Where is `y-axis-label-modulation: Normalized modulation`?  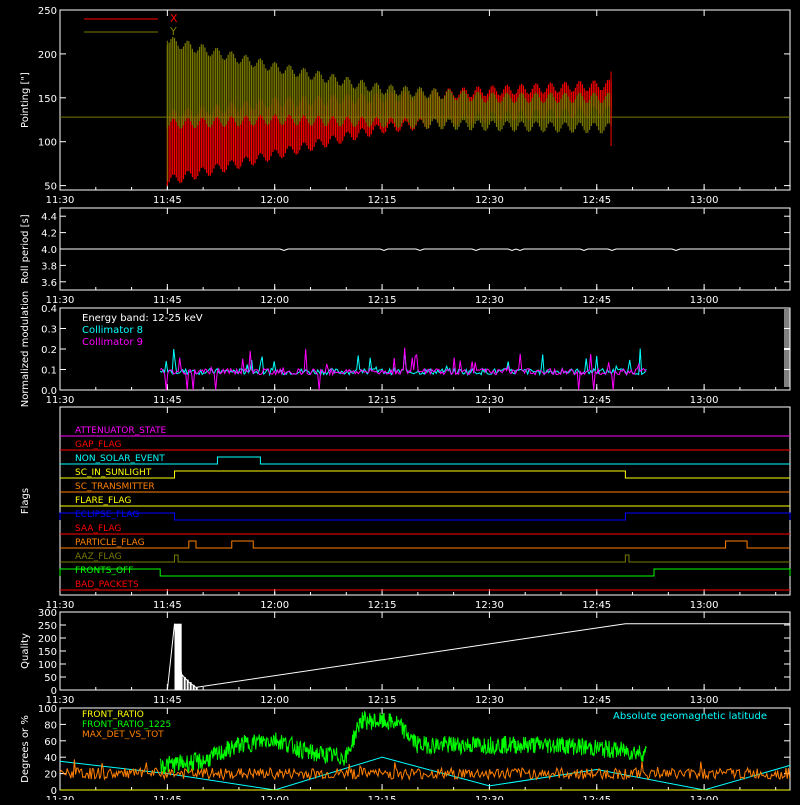
y-axis-label-modulation: Normalized modulation is located at coordinates (25, 349).